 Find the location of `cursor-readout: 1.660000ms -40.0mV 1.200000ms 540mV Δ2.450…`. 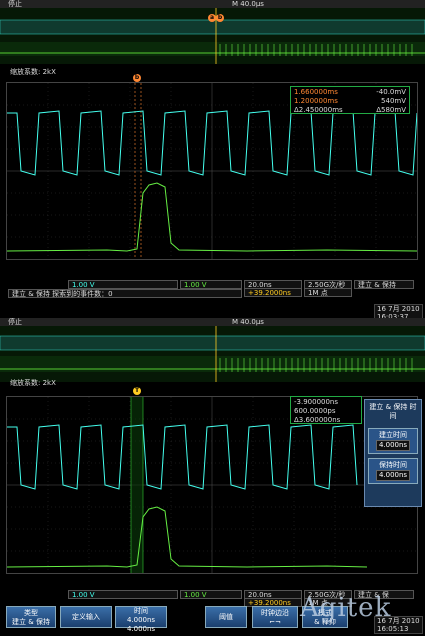

cursor-readout: 1.660000ms -40.0mV 1.200000ms 540mV Δ2.450… is located at coordinates (350, 100).